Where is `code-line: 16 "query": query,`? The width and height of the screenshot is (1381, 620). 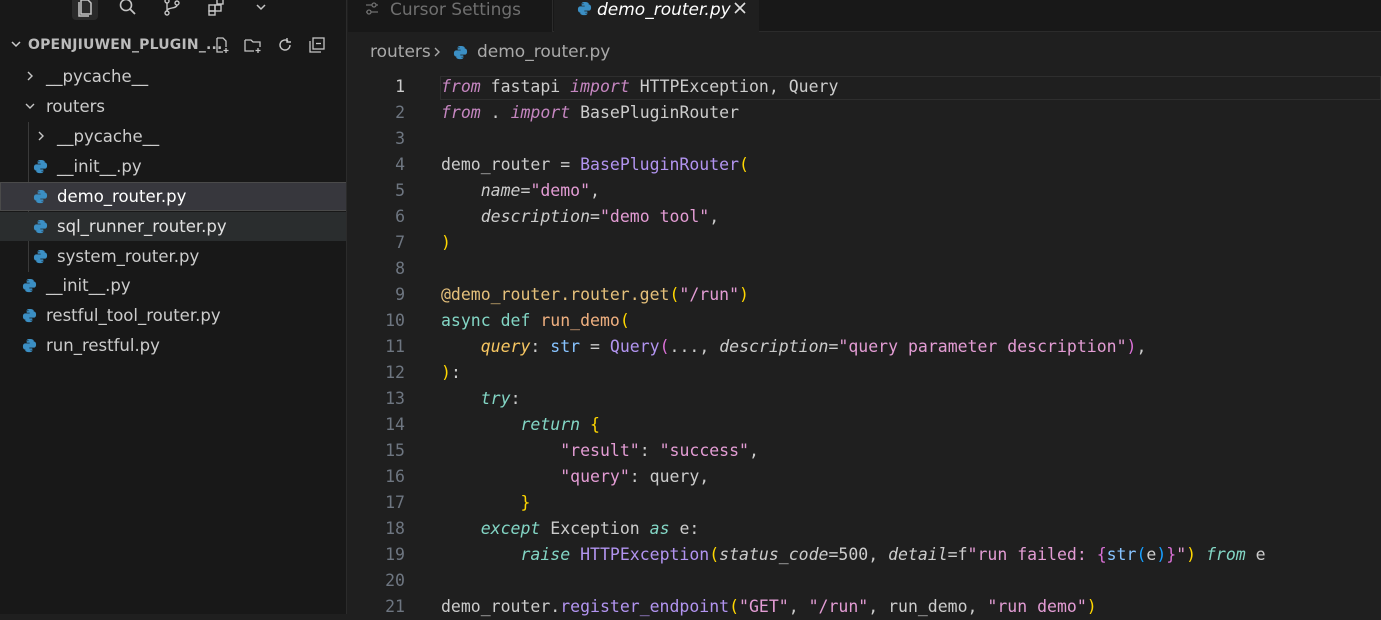 code-line: 16 "query": query, is located at coordinates (864, 477).